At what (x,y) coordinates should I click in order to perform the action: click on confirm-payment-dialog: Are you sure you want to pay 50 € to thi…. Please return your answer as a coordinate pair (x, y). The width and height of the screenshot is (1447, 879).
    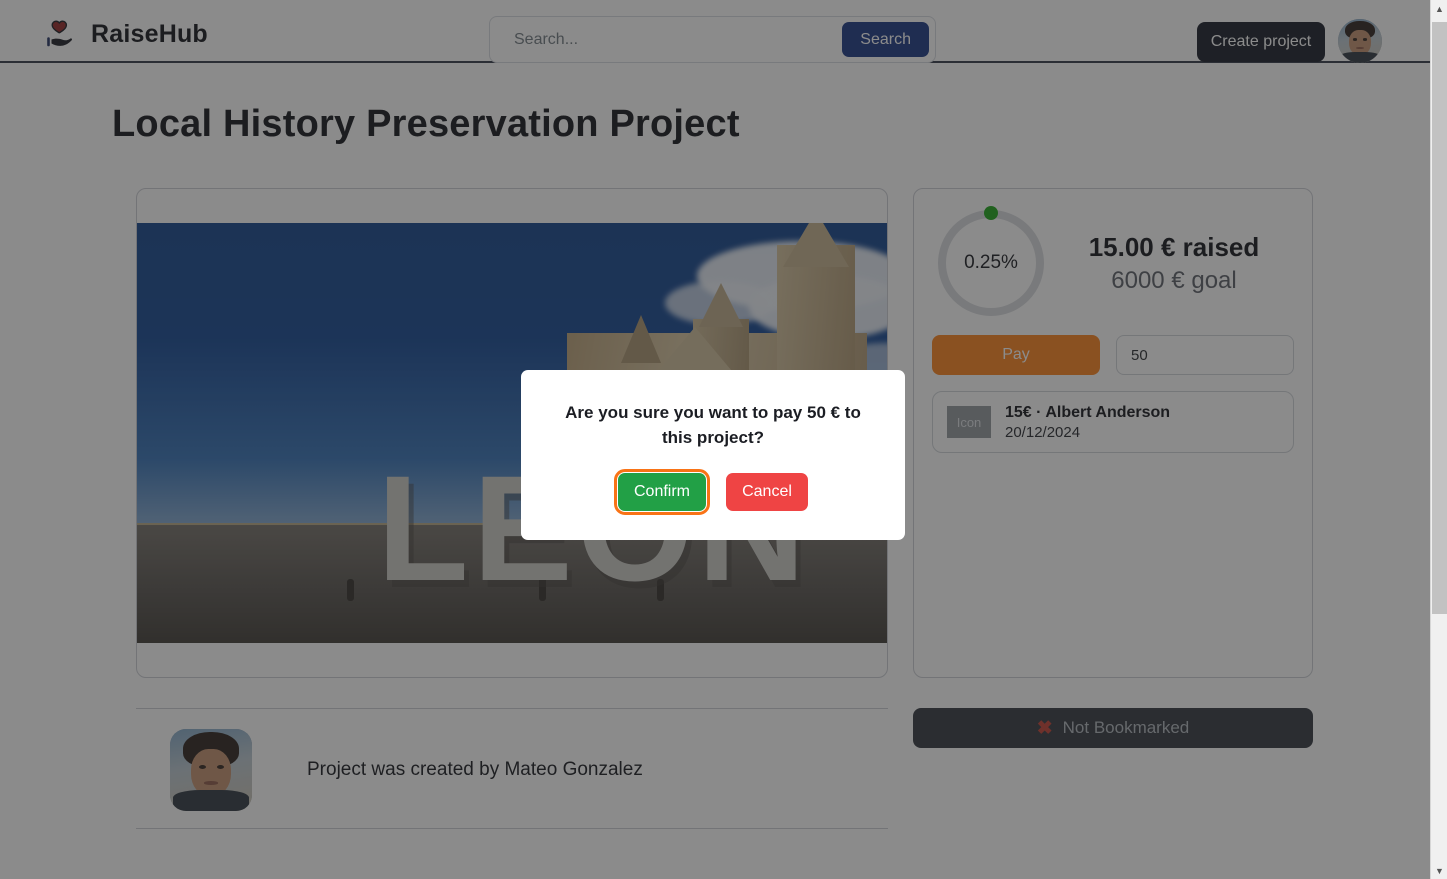
    Looking at the image, I should click on (713, 455).